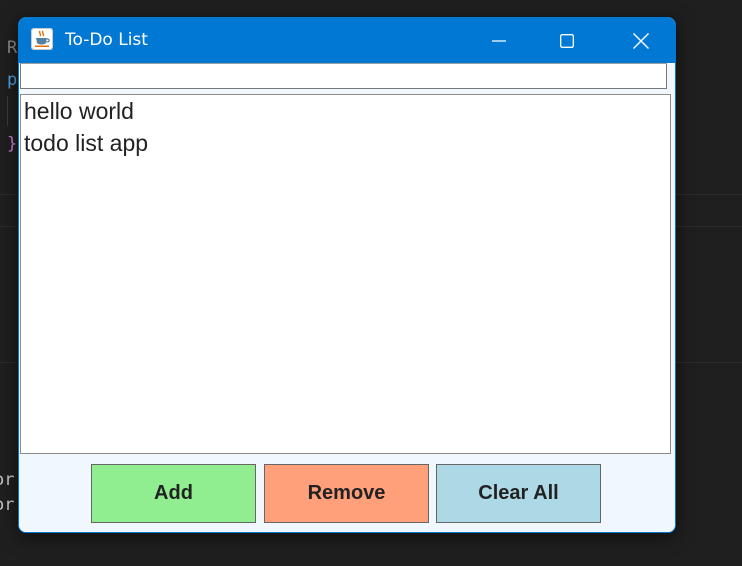  I want to click on maximize-button, so click(567, 40).